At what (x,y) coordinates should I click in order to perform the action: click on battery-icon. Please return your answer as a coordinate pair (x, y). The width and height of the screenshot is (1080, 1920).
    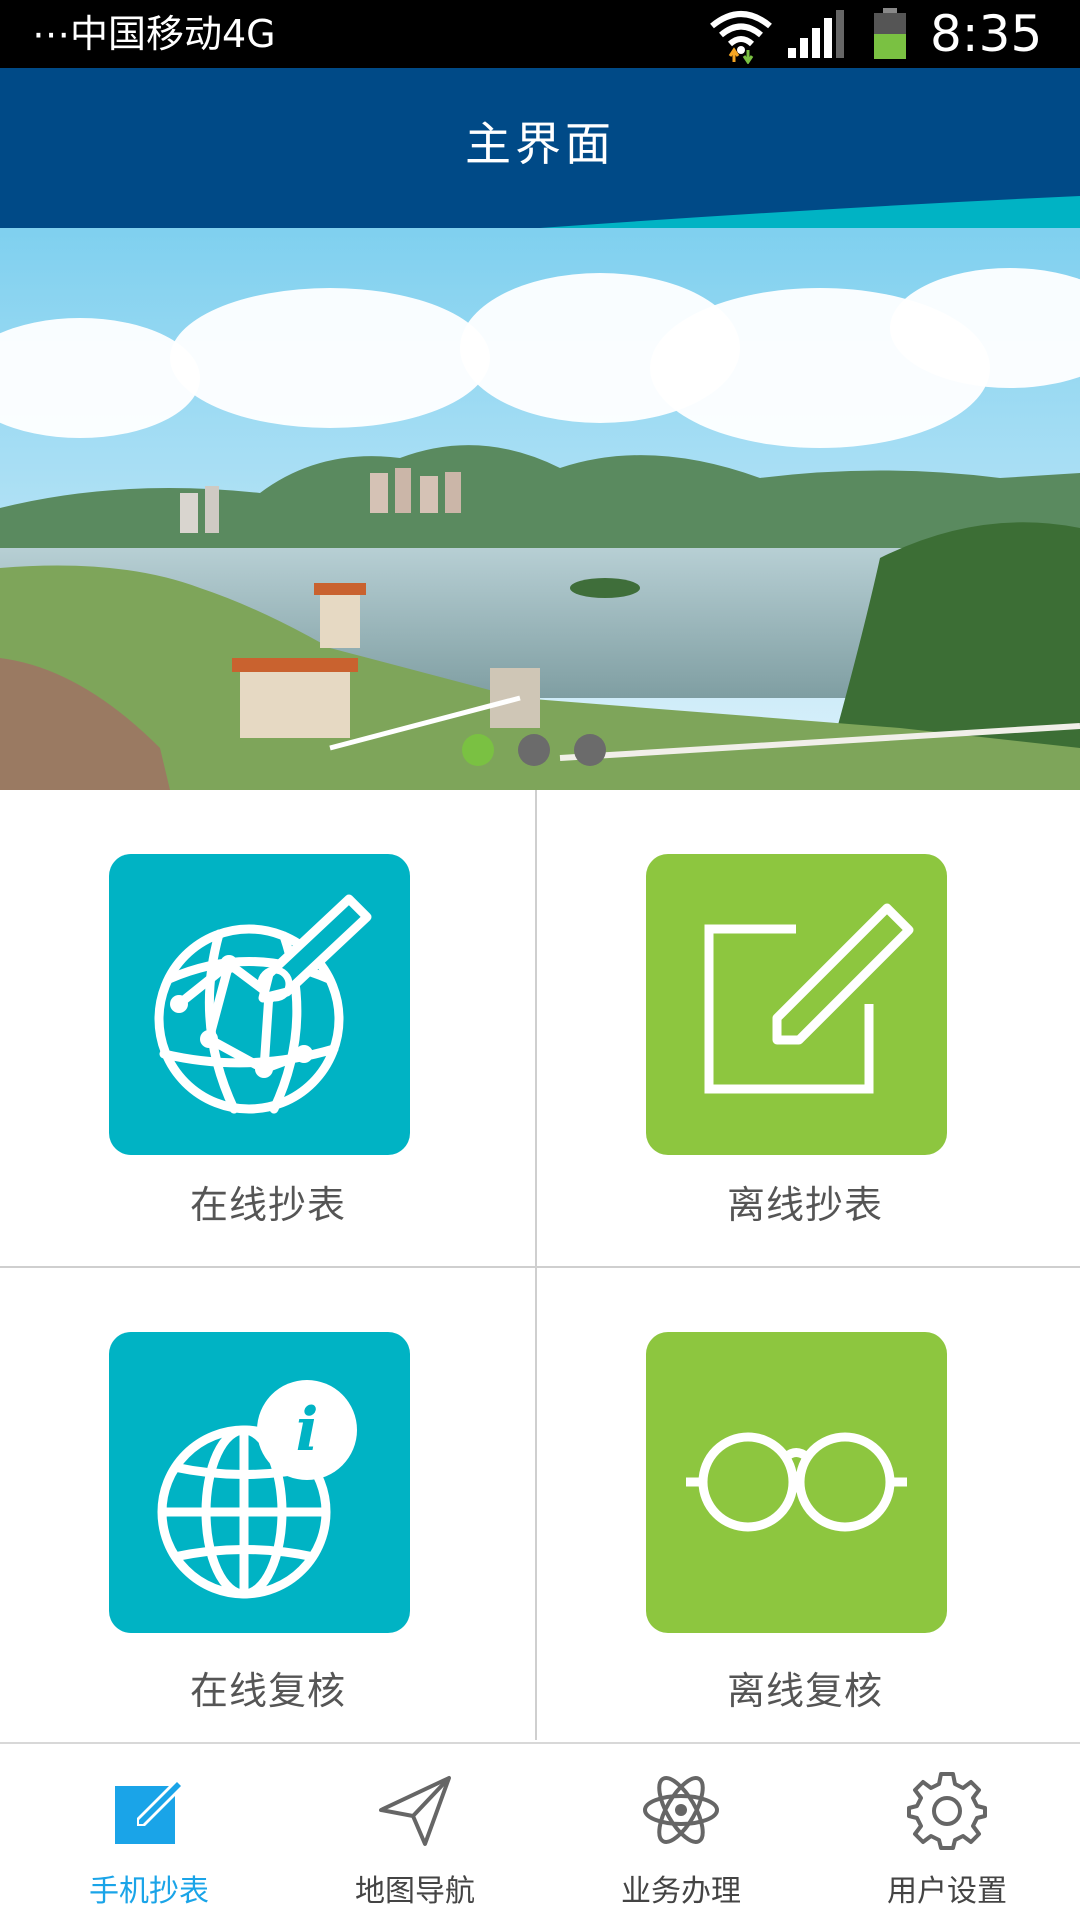
    Looking at the image, I should click on (890, 33).